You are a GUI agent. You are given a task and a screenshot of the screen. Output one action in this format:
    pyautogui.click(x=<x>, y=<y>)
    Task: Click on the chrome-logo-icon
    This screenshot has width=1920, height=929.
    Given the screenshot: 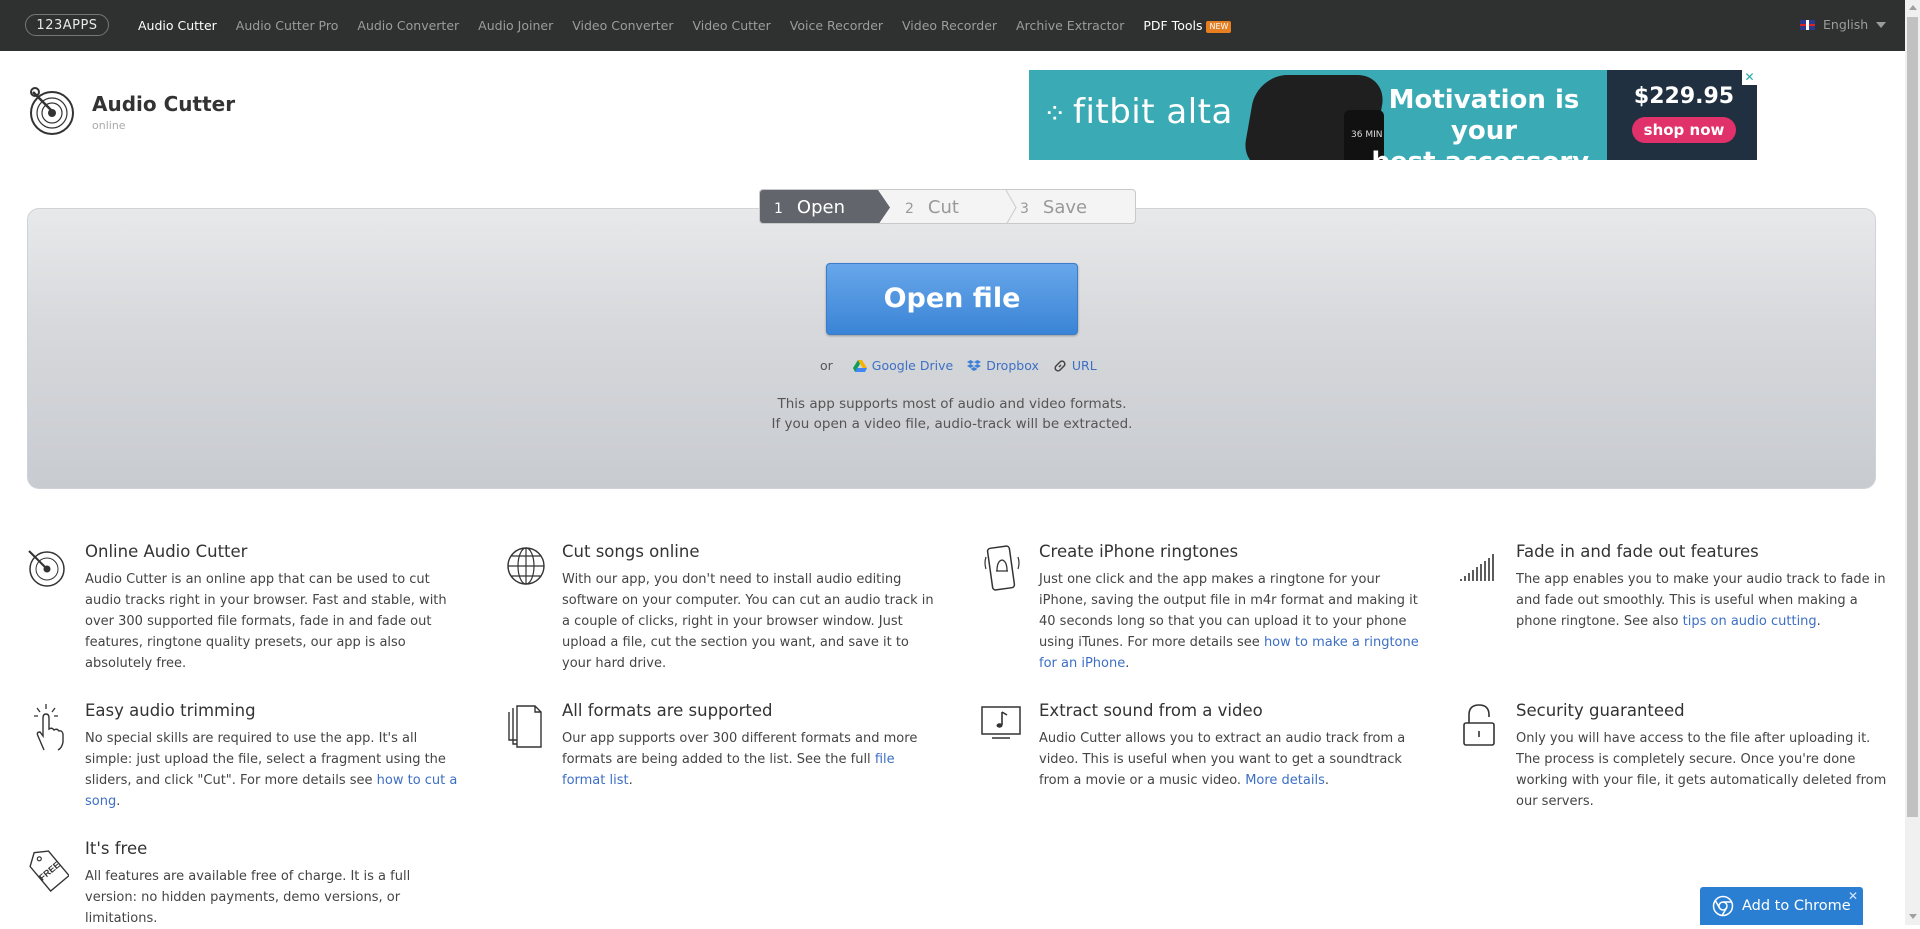 What is the action you would take?
    pyautogui.click(x=1723, y=906)
    